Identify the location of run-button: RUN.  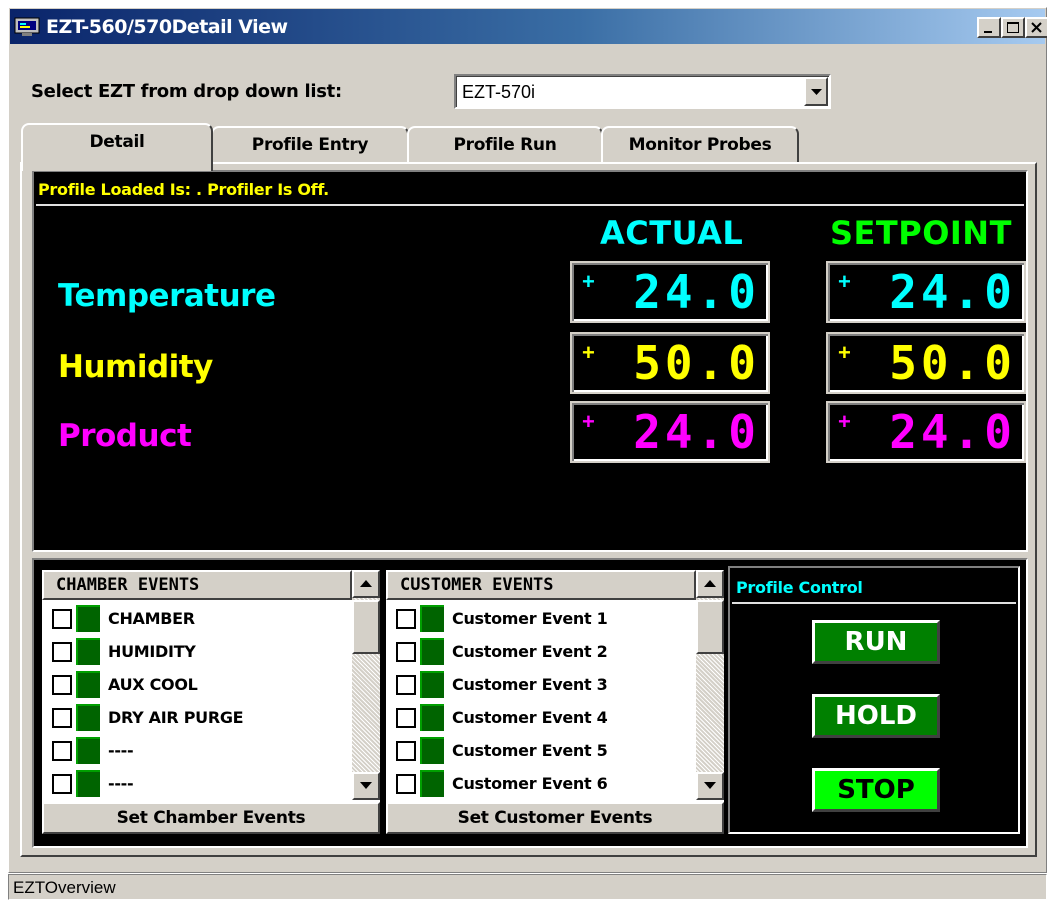
(876, 642).